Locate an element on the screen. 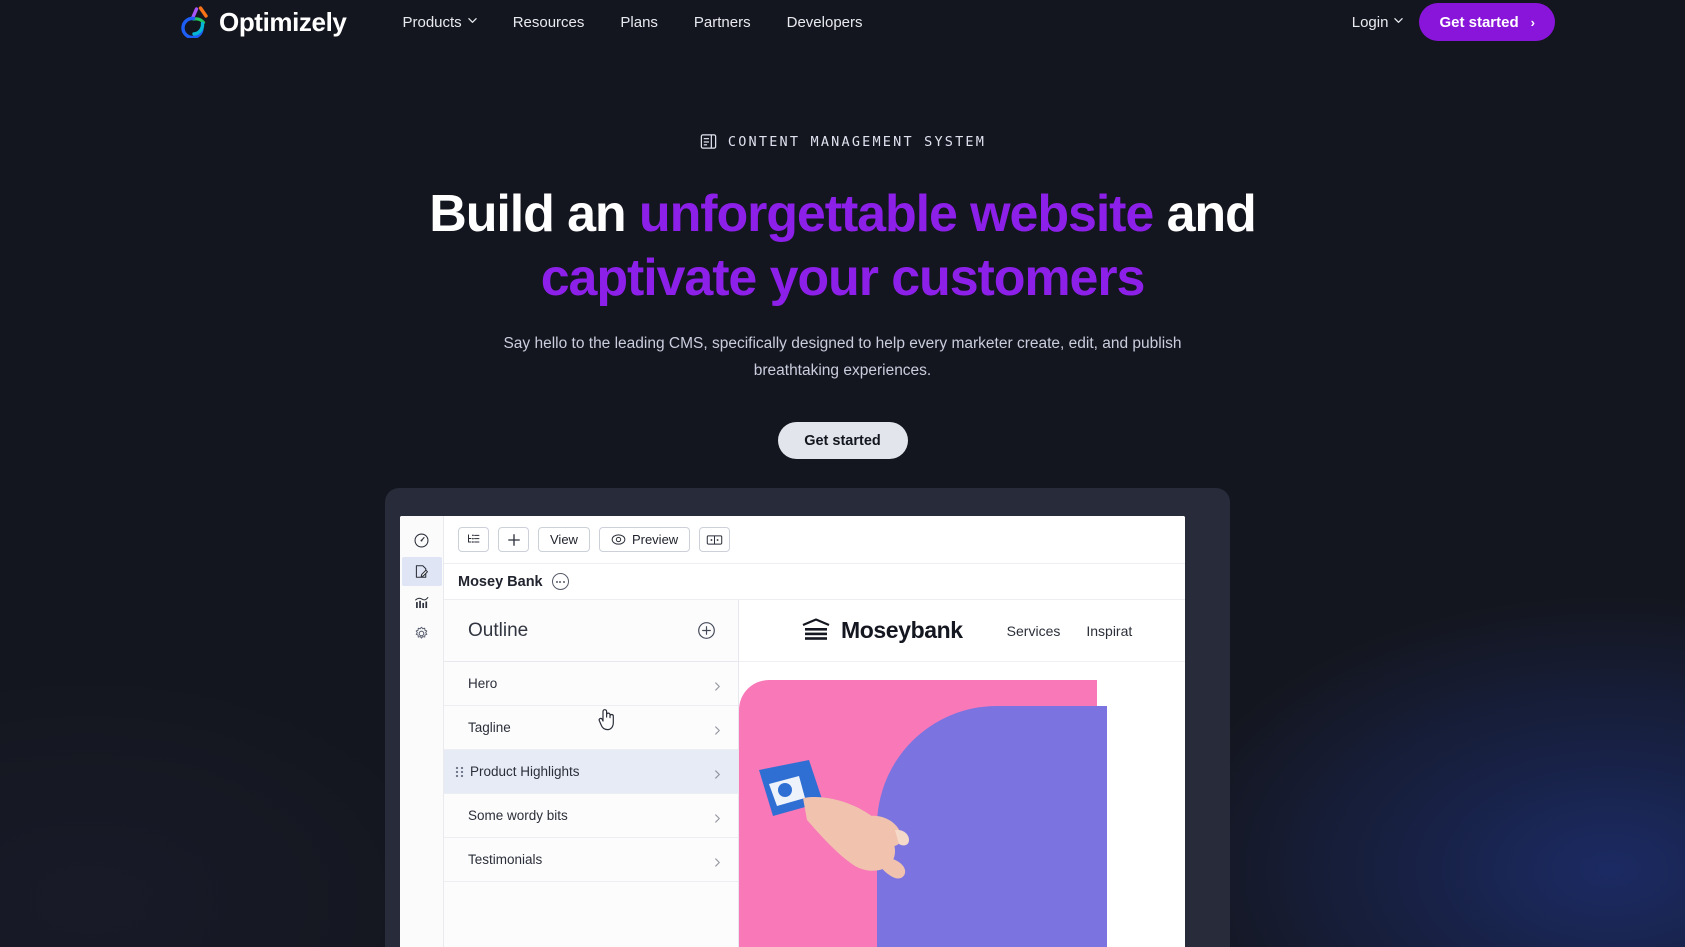 The image size is (1685, 947). preview-site-name: Moseybank is located at coordinates (902, 630).